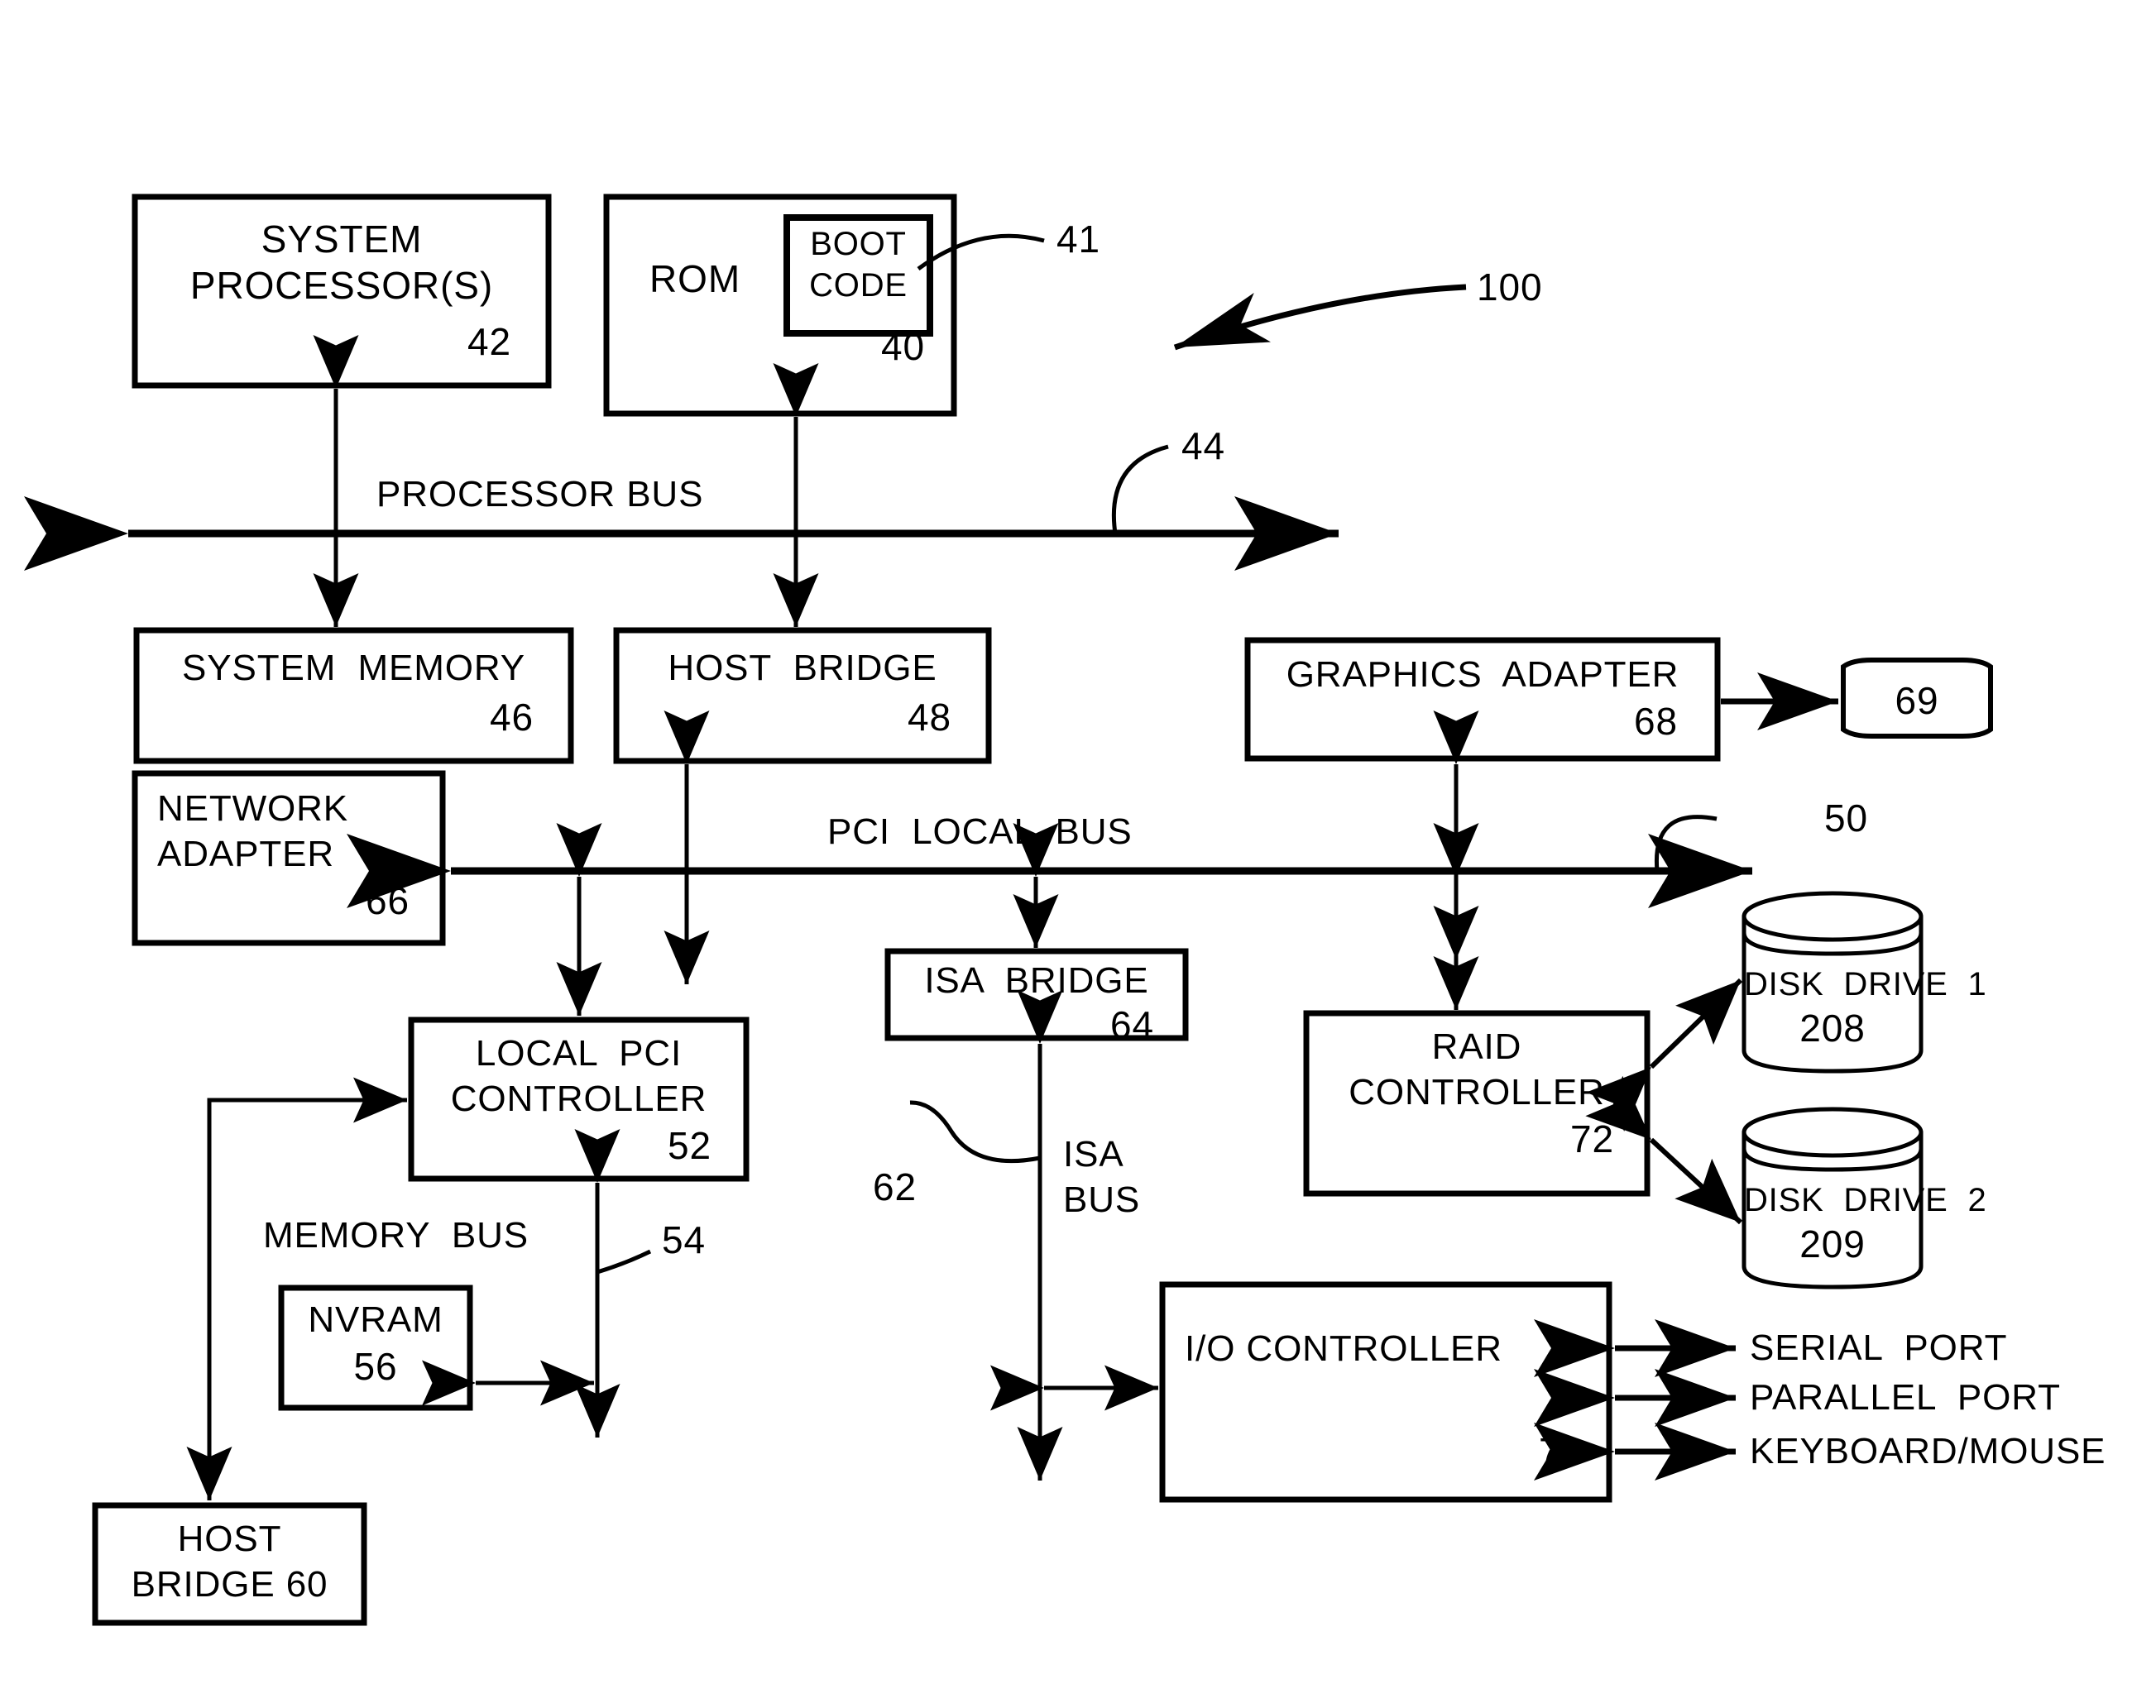 This screenshot has width=2156, height=1708. I want to click on block-network-adapter, so click(289, 858).